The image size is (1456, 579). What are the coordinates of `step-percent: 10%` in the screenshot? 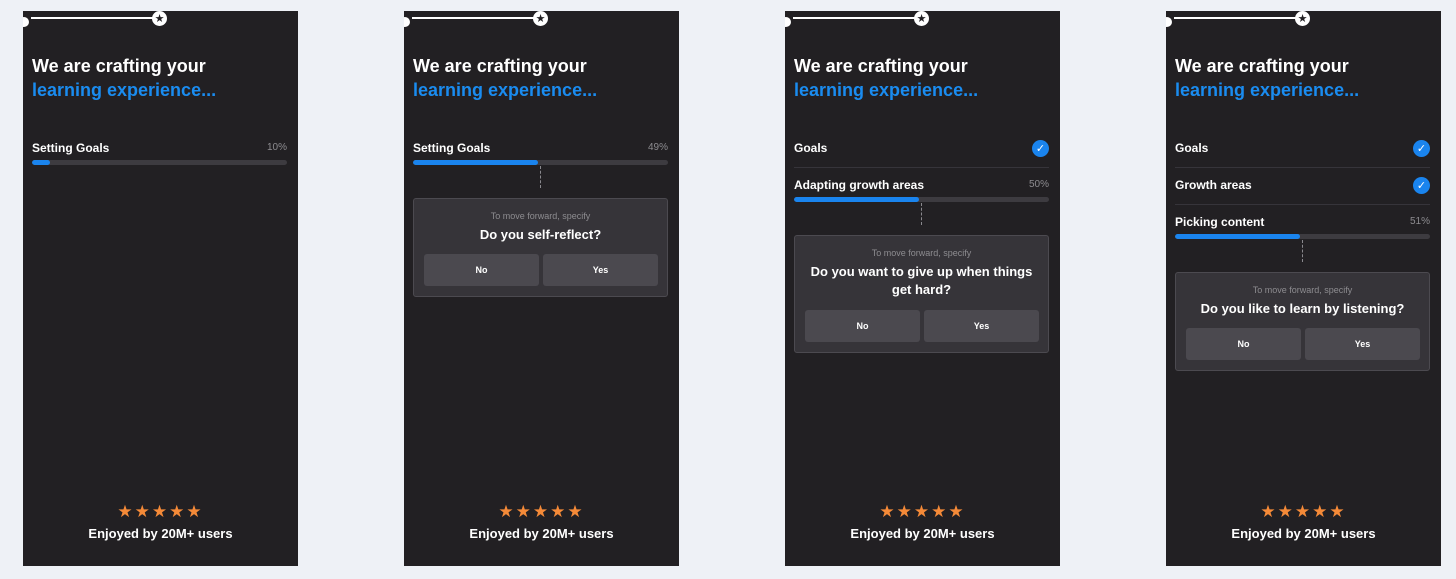 It's located at (276, 147).